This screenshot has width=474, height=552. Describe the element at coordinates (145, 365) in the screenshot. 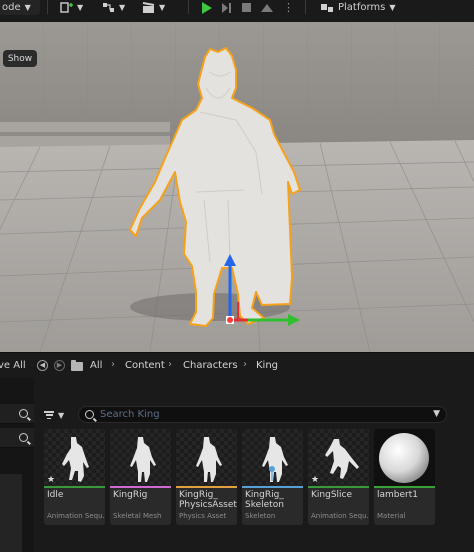

I see `breadcrumb-content: Content` at that location.